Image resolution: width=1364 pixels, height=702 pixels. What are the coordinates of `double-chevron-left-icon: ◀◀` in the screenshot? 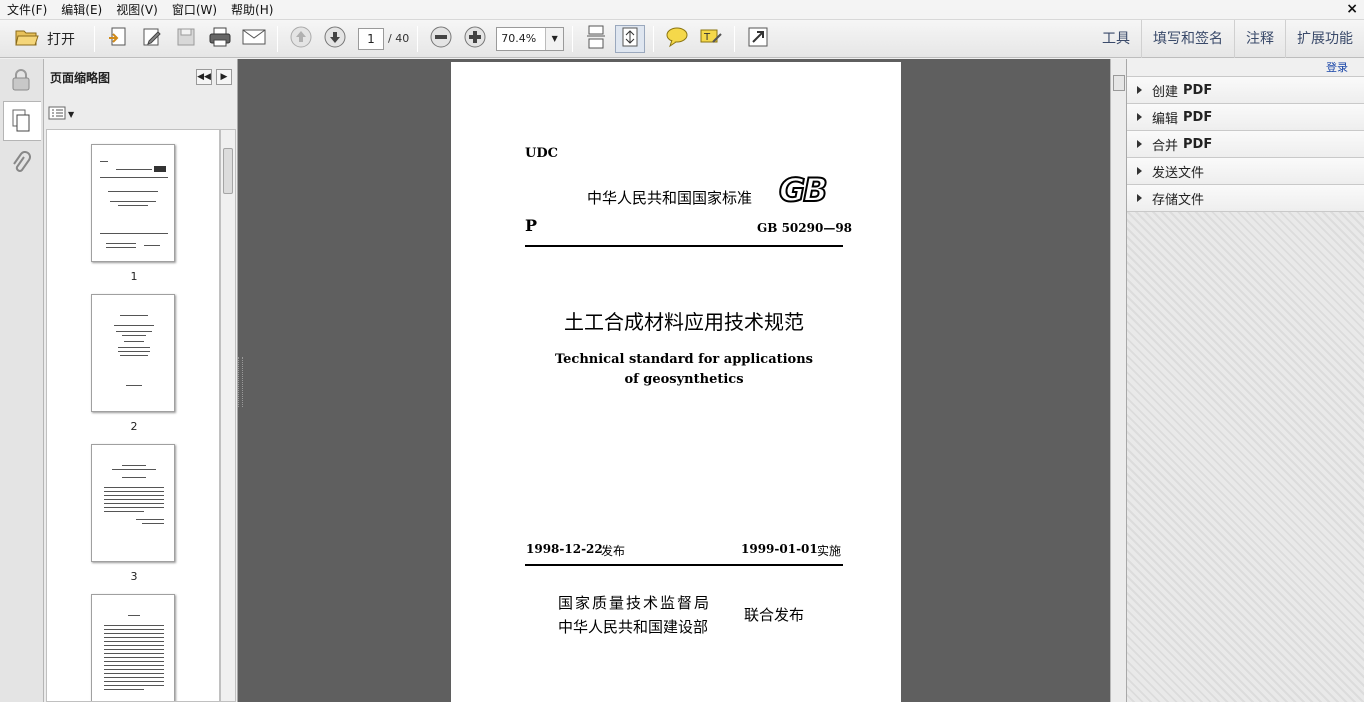 It's located at (204, 77).